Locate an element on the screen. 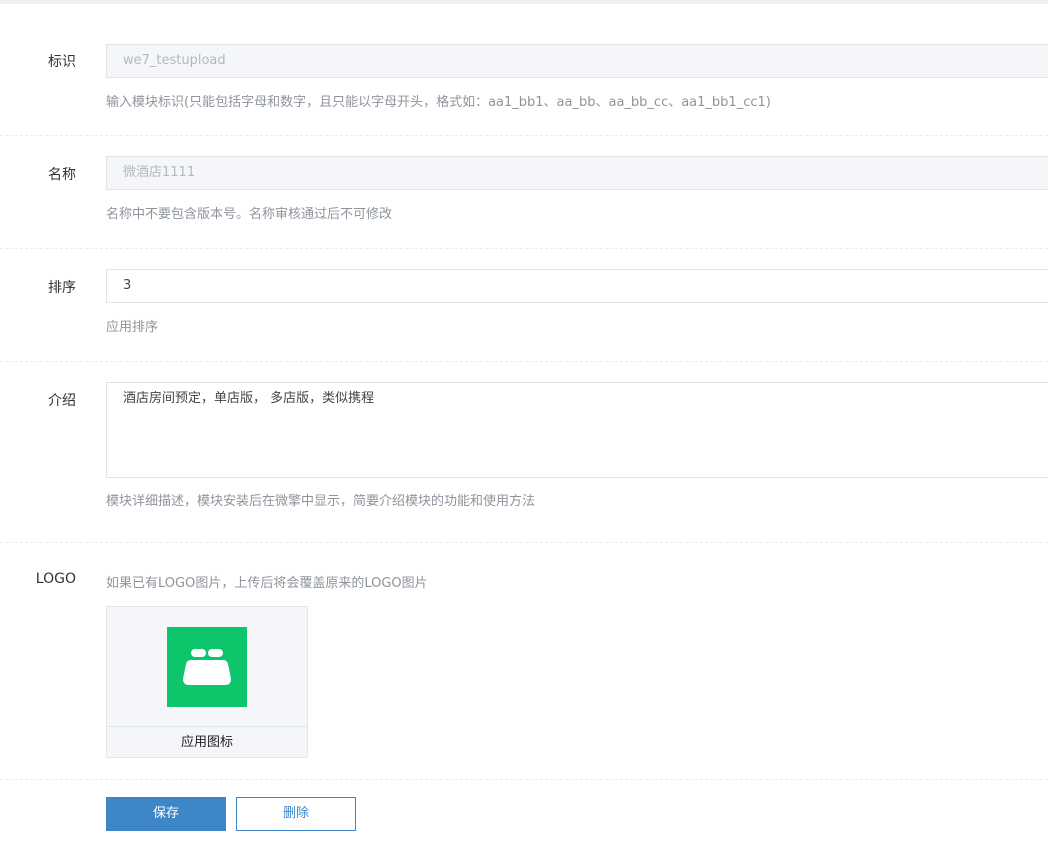 This screenshot has width=1048, height=852. intro-help: 模块详细描述，模块安装后在微擎中显示，简要介绍模块的功能和使用方法 is located at coordinates (321, 501).